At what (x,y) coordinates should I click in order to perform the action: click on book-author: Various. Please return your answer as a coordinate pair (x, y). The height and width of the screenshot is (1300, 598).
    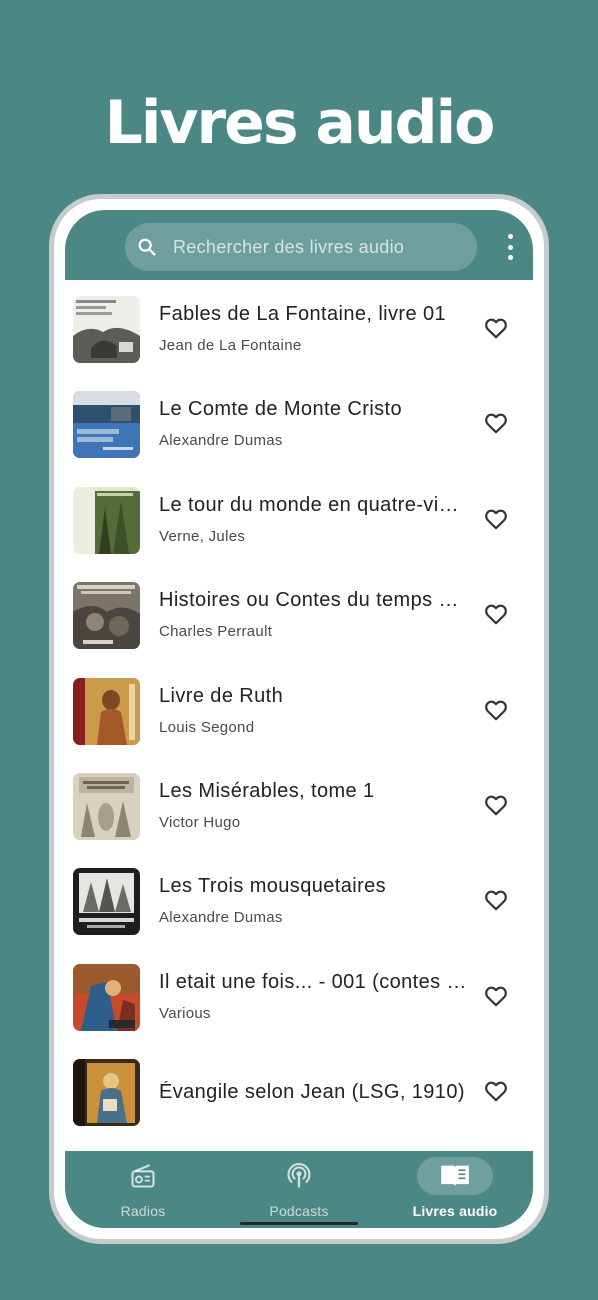
    Looking at the image, I should click on (185, 1013).